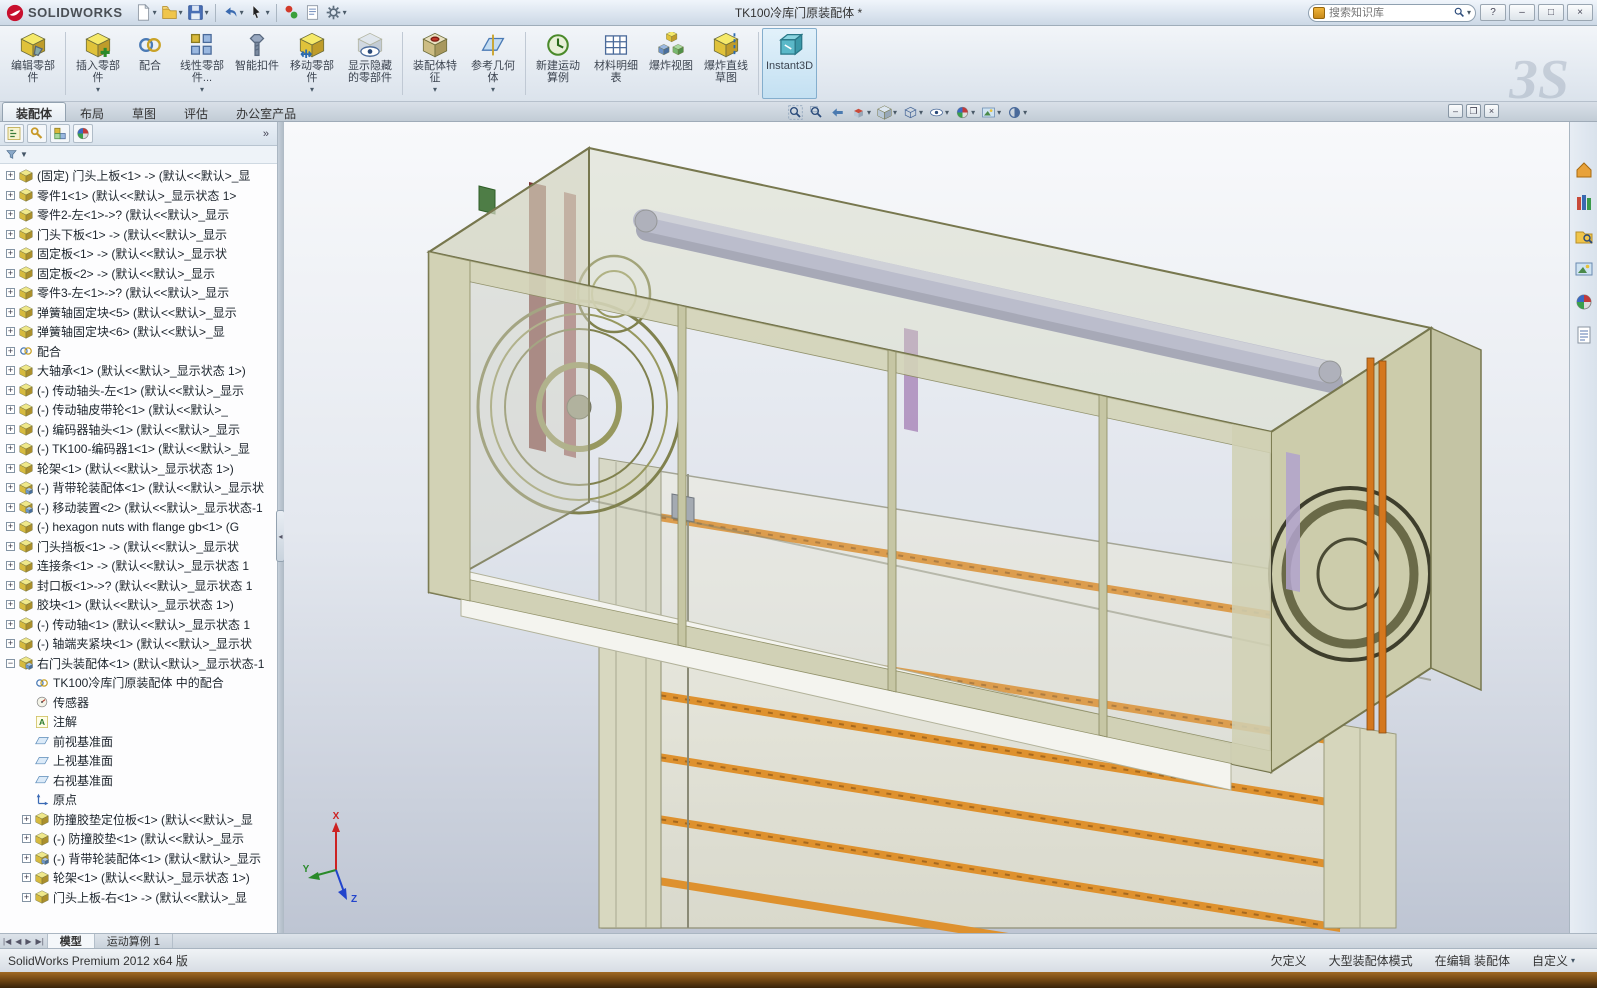 The height and width of the screenshot is (988, 1597). What do you see at coordinates (493, 63) in the screenshot?
I see `ribbon-button: 参考几何体 ▾` at bounding box center [493, 63].